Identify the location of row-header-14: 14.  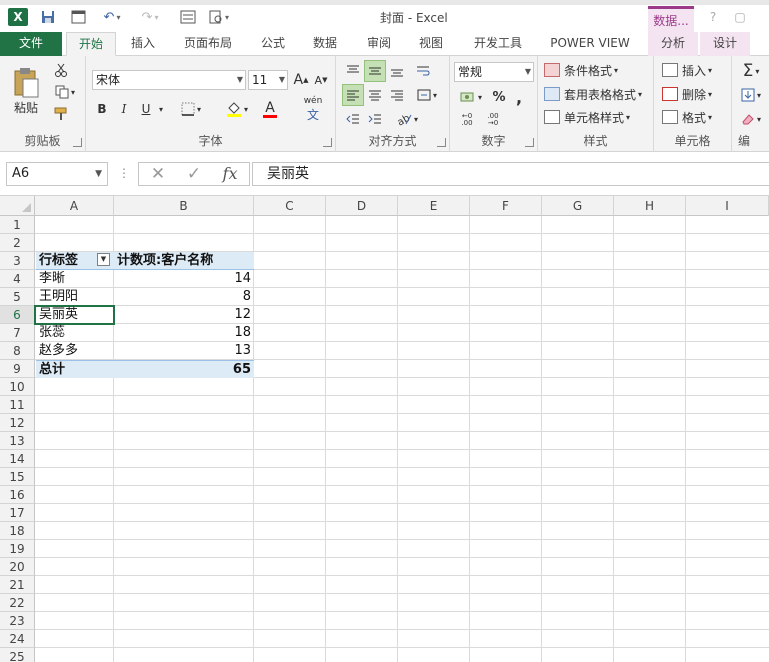
(17, 459).